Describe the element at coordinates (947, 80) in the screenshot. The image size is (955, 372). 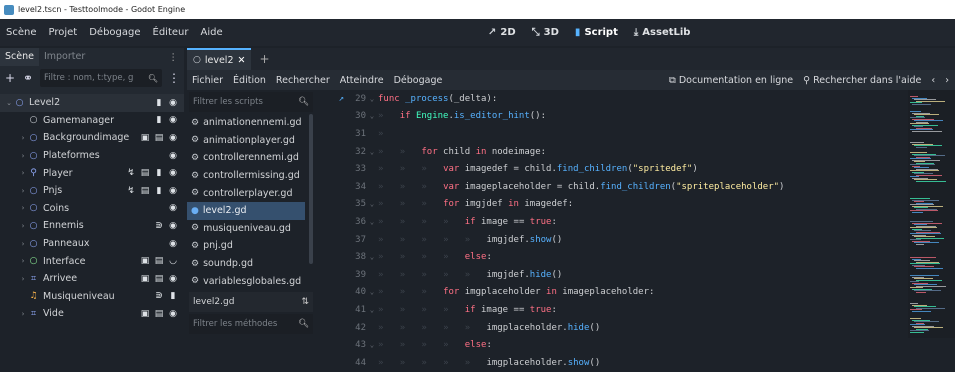
I see `history-forward-icon: ›` at that location.